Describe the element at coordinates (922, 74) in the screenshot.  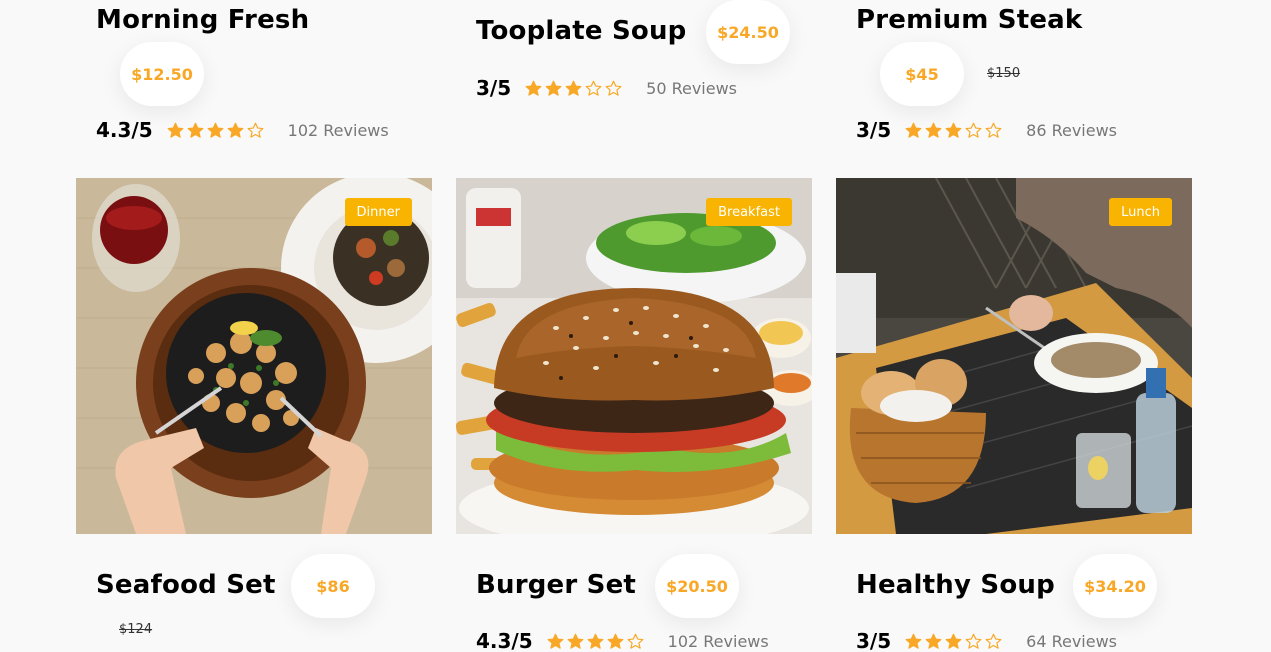
I see `price-badge: $45` at that location.